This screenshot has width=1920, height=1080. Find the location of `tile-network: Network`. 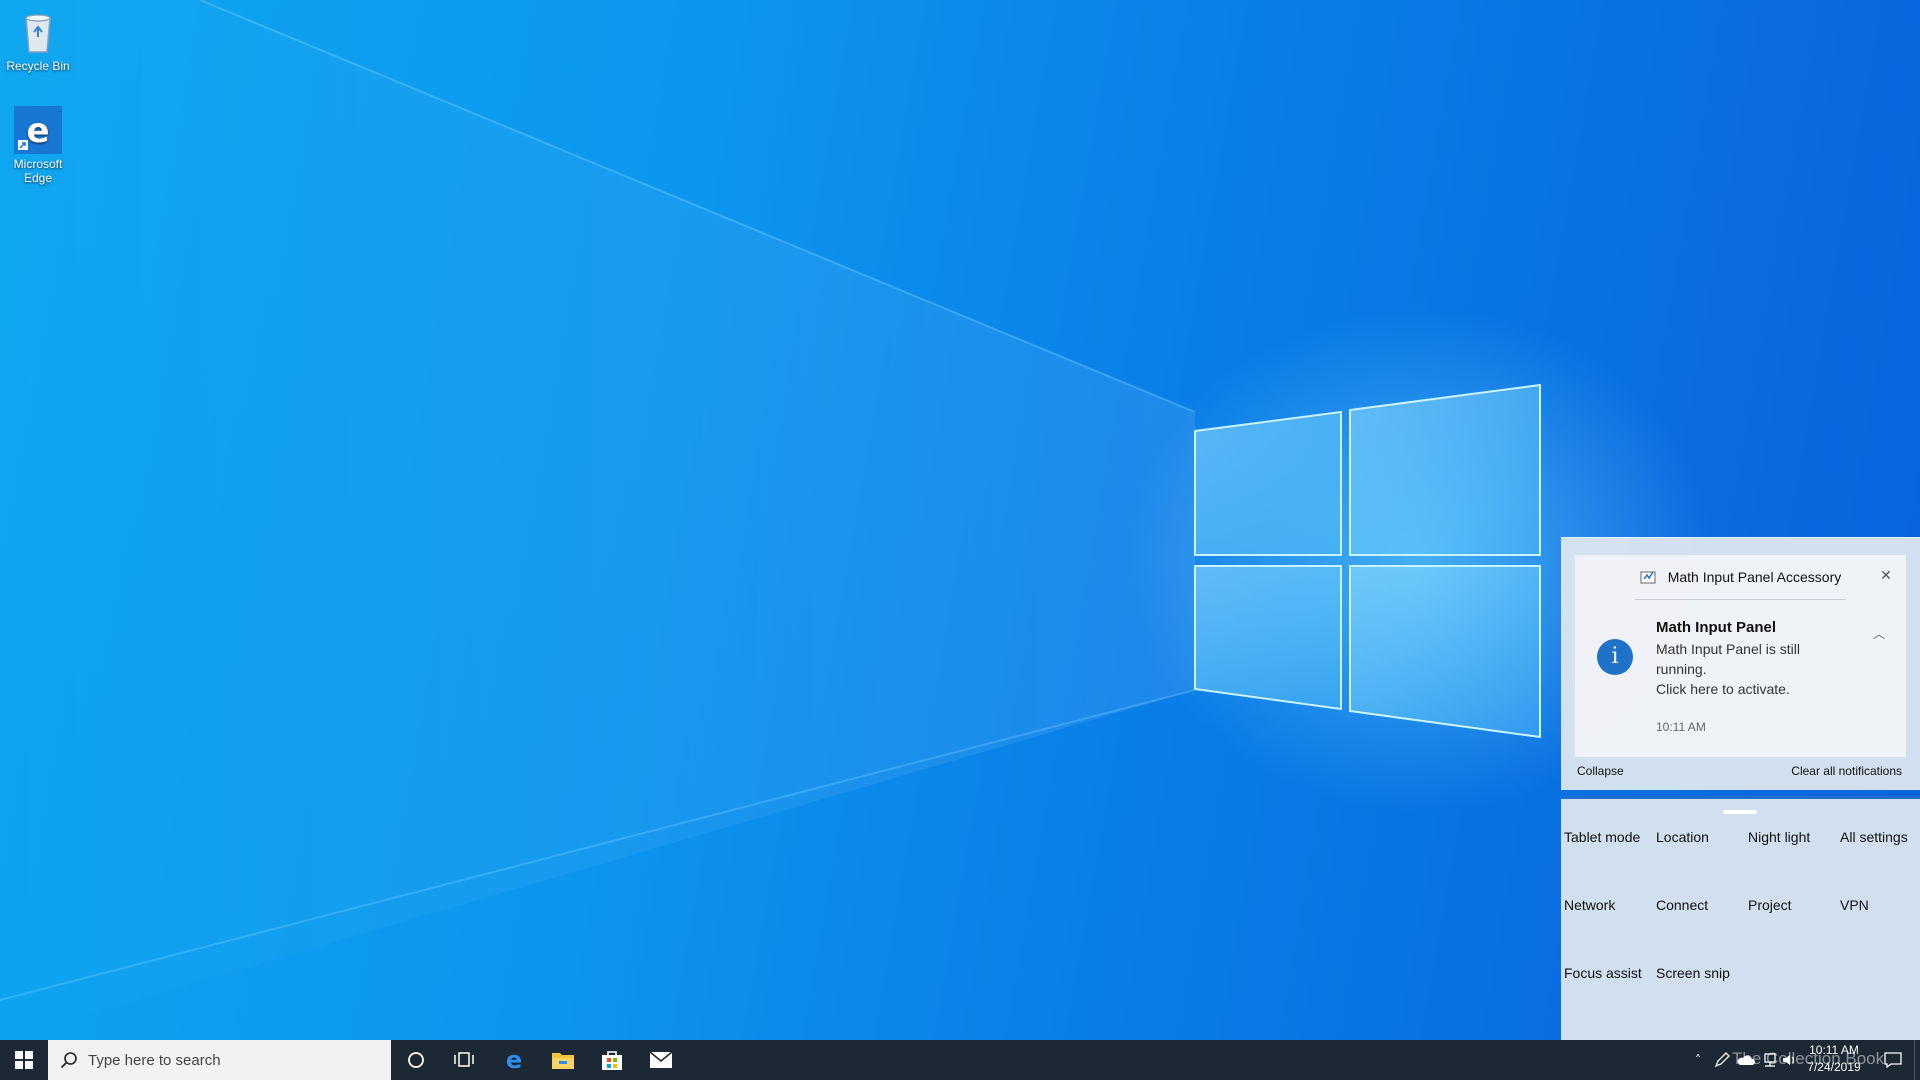

tile-network: Network is located at coordinates (1609, 922).